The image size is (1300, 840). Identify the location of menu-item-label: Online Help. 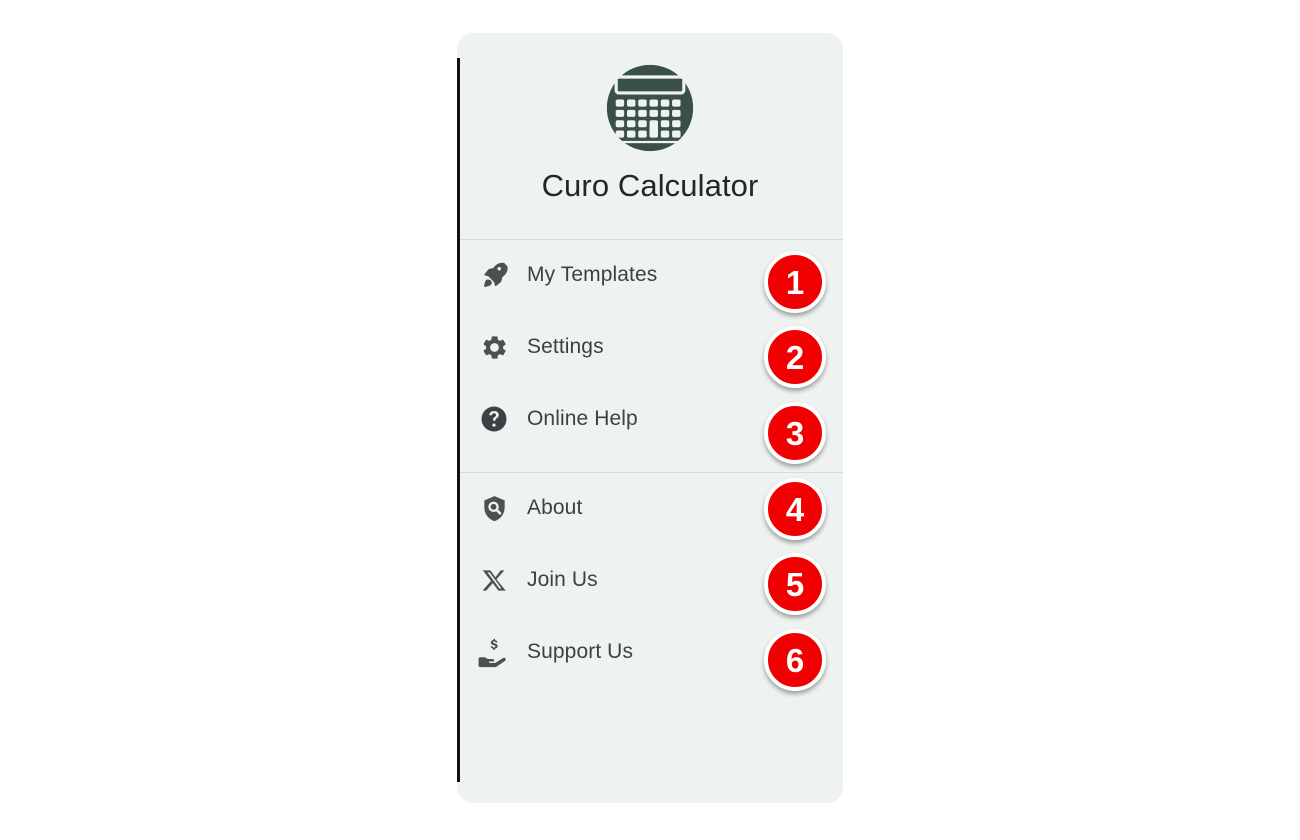
(582, 418).